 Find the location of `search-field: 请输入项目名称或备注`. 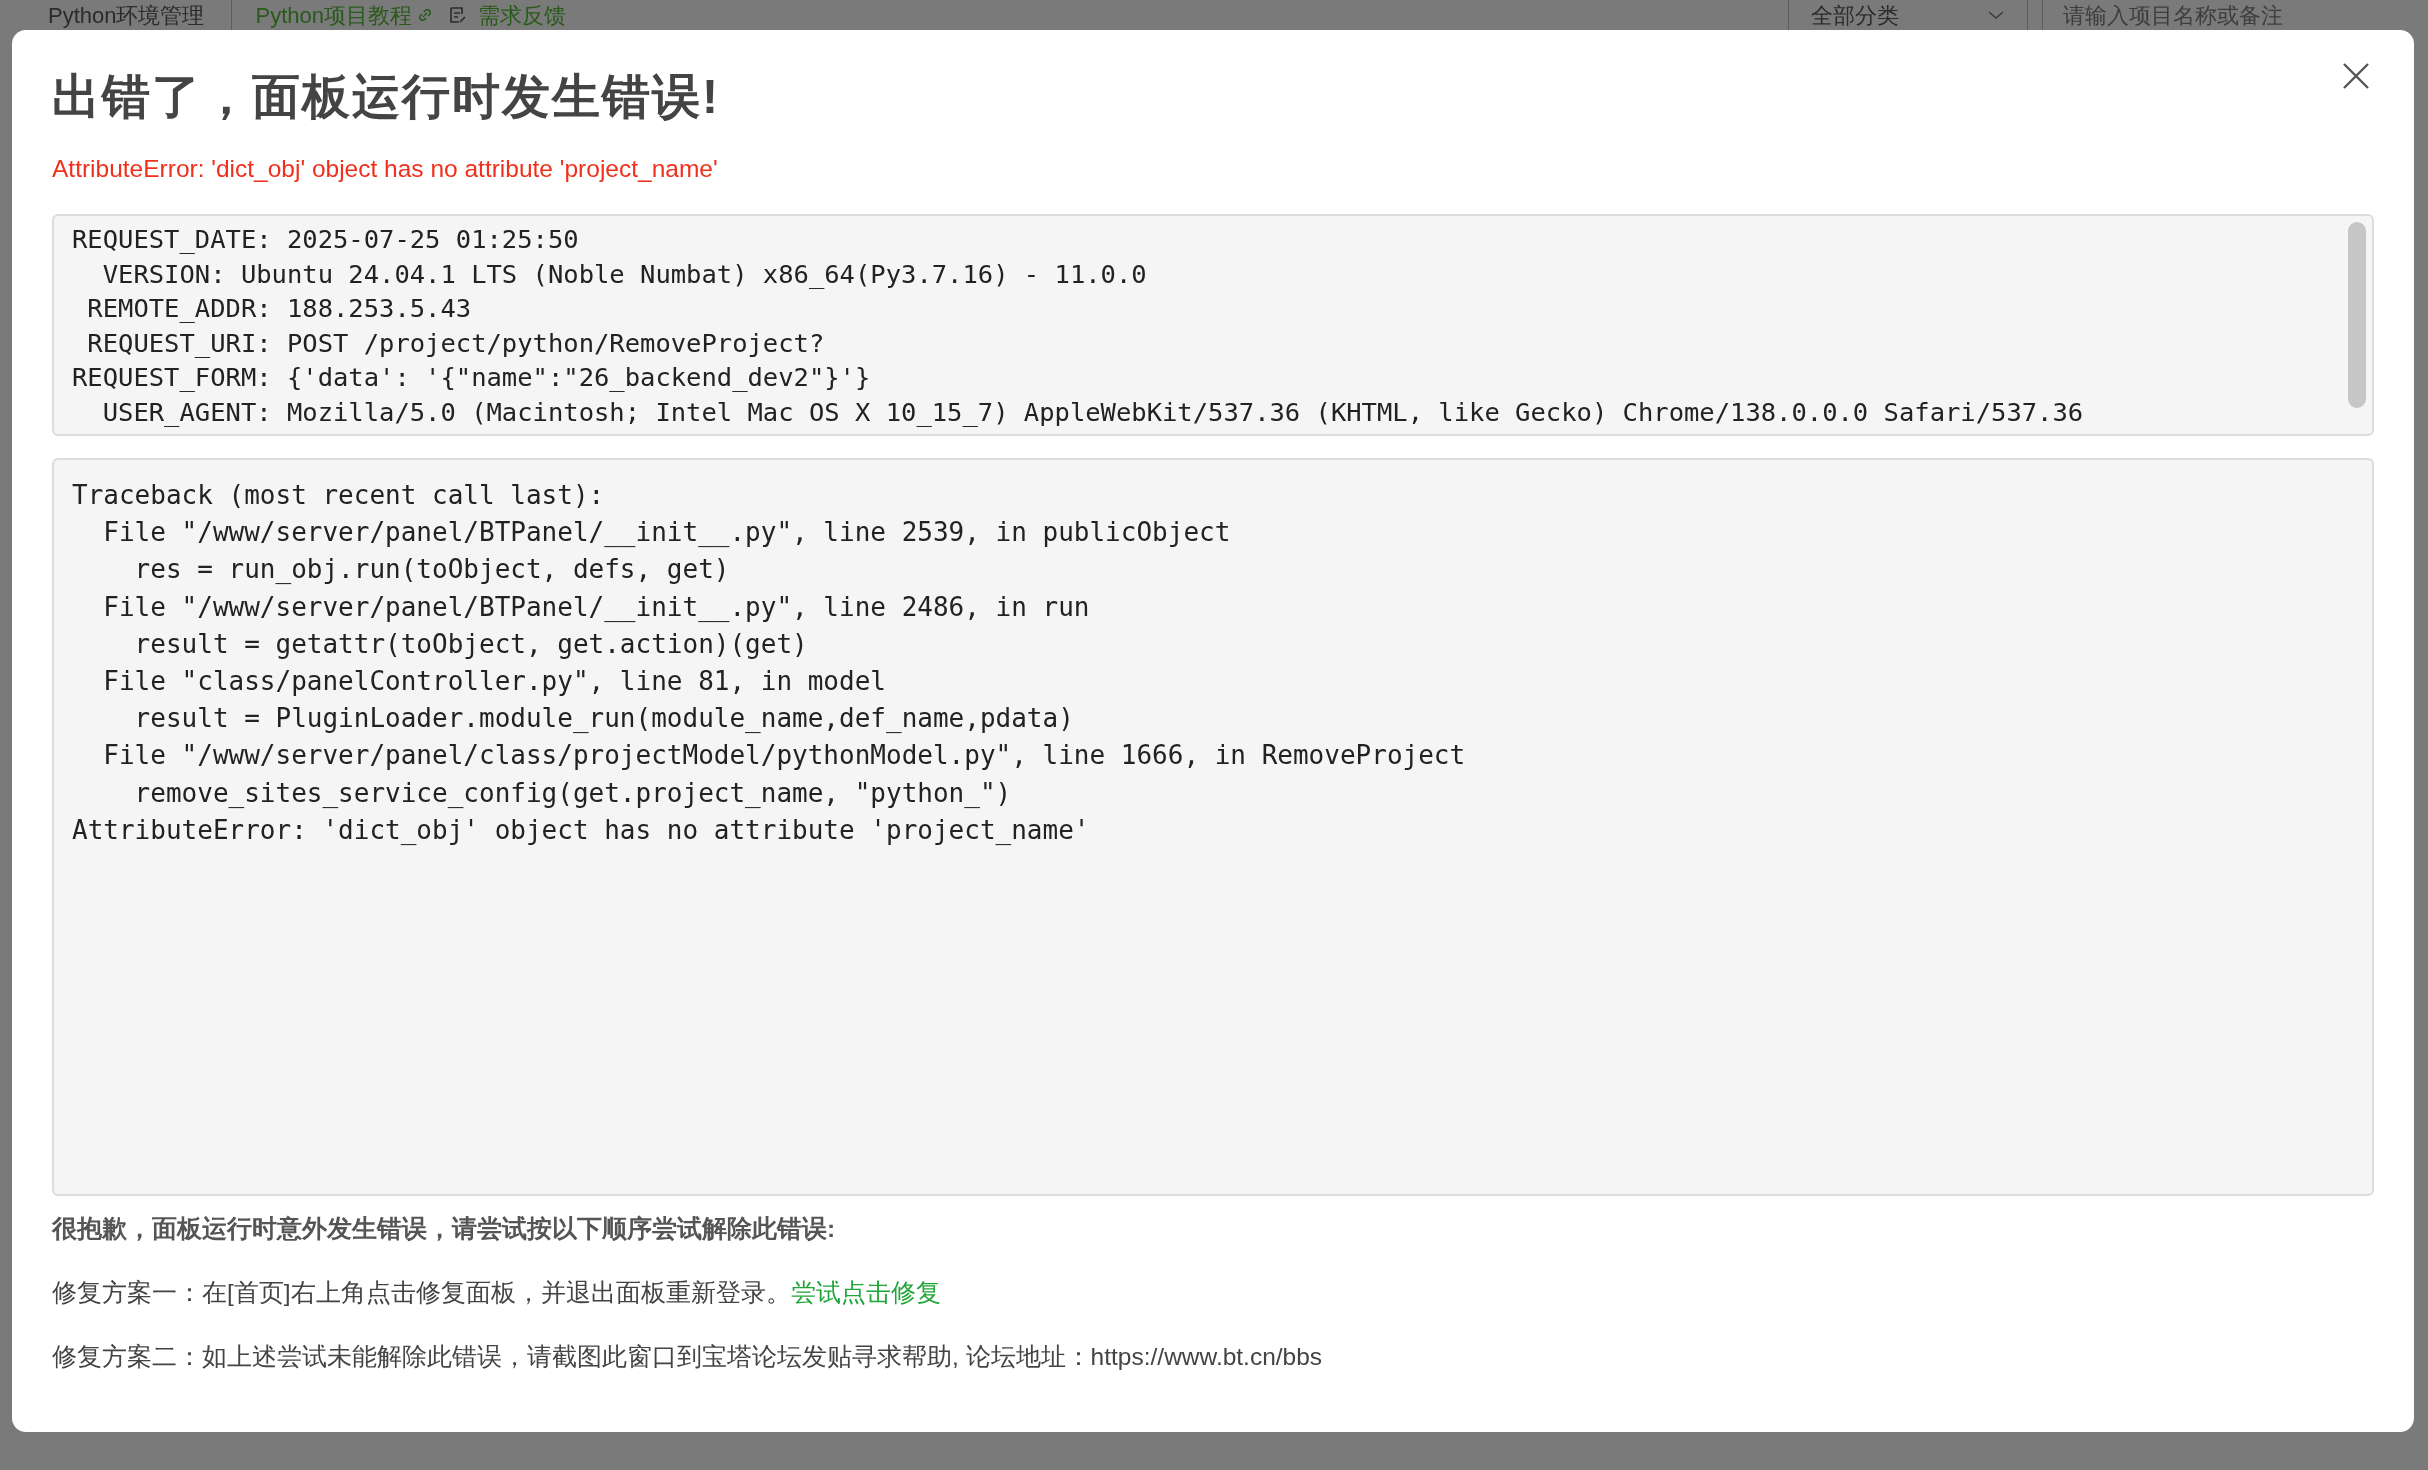

search-field: 请输入项目名称或备注 is located at coordinates (2235, 15).